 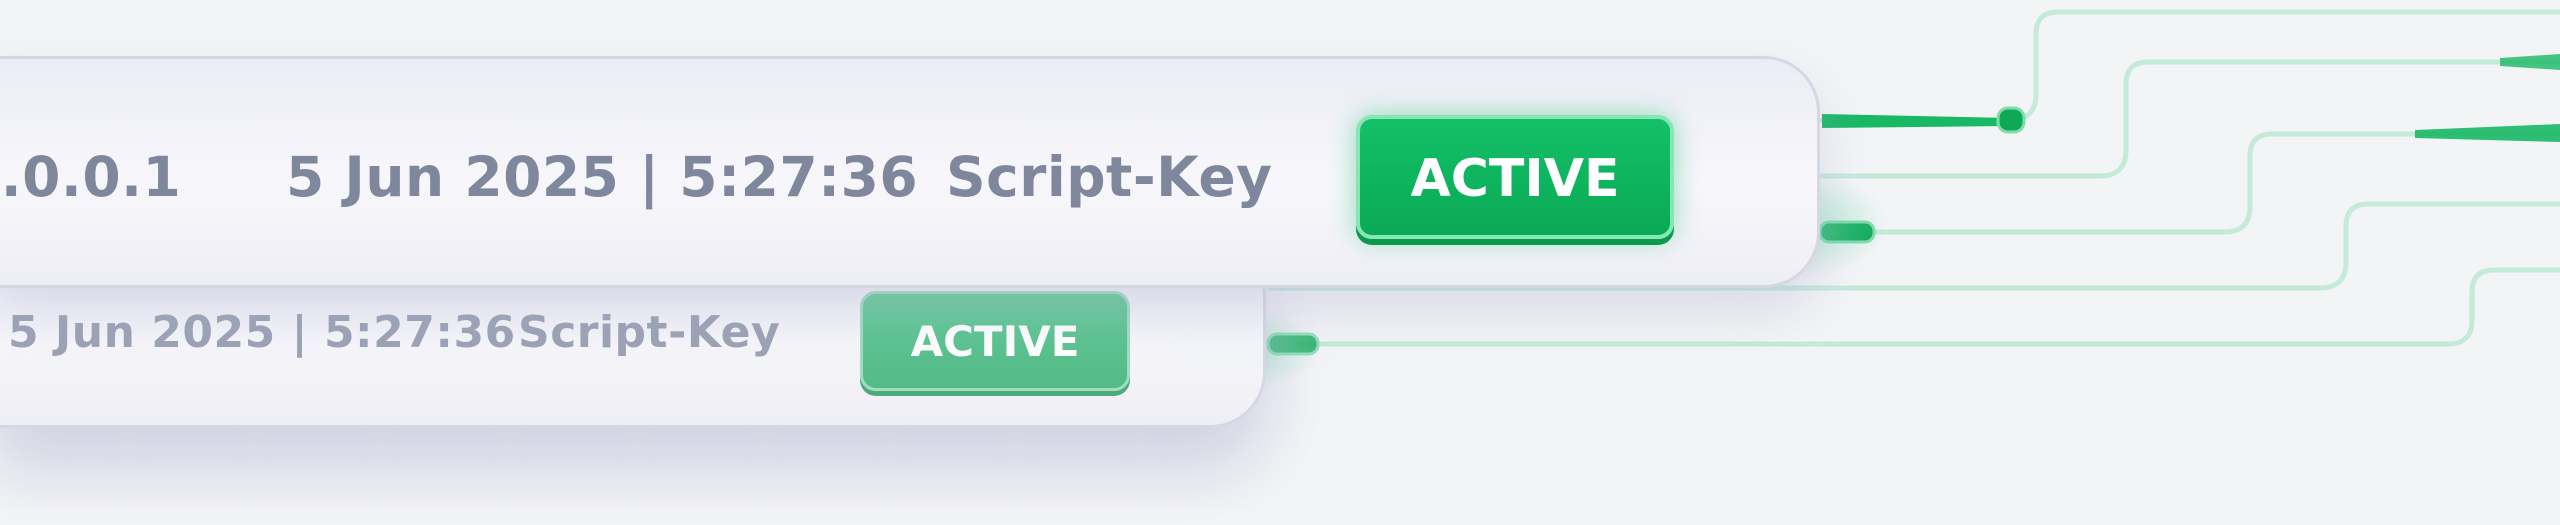 What do you see at coordinates (91, 177) in the screenshot?
I see `row-ip-address: 0.0.0.1` at bounding box center [91, 177].